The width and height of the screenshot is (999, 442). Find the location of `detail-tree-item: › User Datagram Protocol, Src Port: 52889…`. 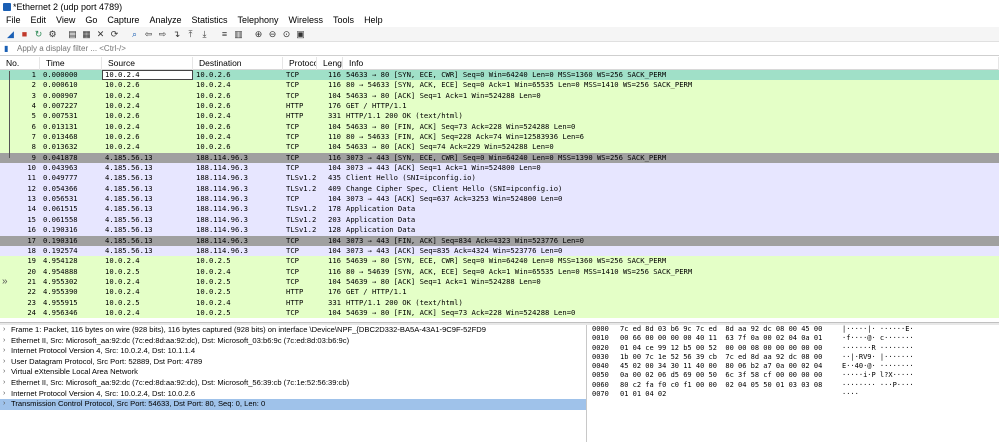

detail-tree-item: › User Datagram Protocol, Src Port: 52889… is located at coordinates (293, 362).